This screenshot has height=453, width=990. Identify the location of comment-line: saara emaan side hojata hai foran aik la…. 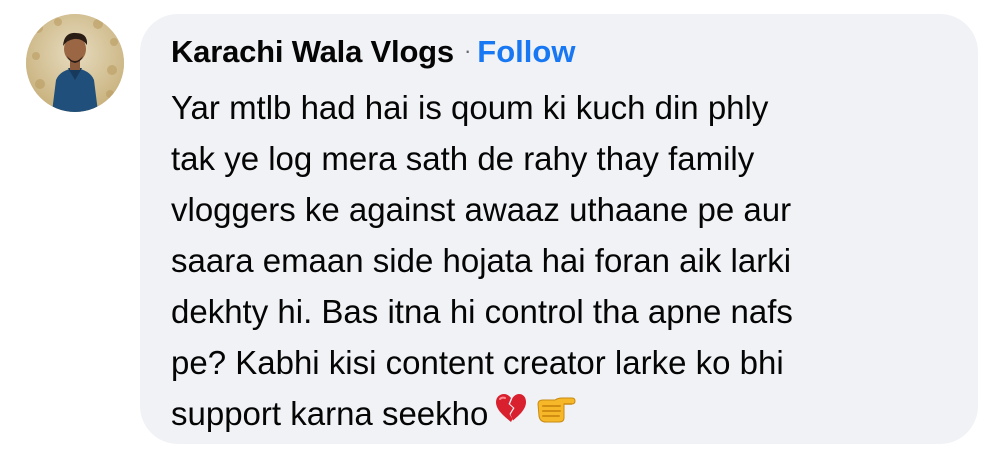
(481, 260).